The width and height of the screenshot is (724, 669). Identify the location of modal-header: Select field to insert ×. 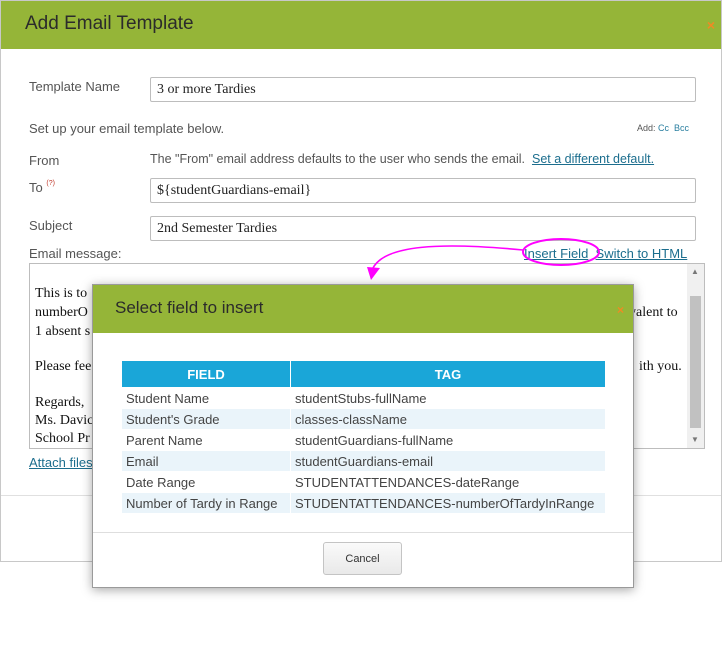
(363, 309).